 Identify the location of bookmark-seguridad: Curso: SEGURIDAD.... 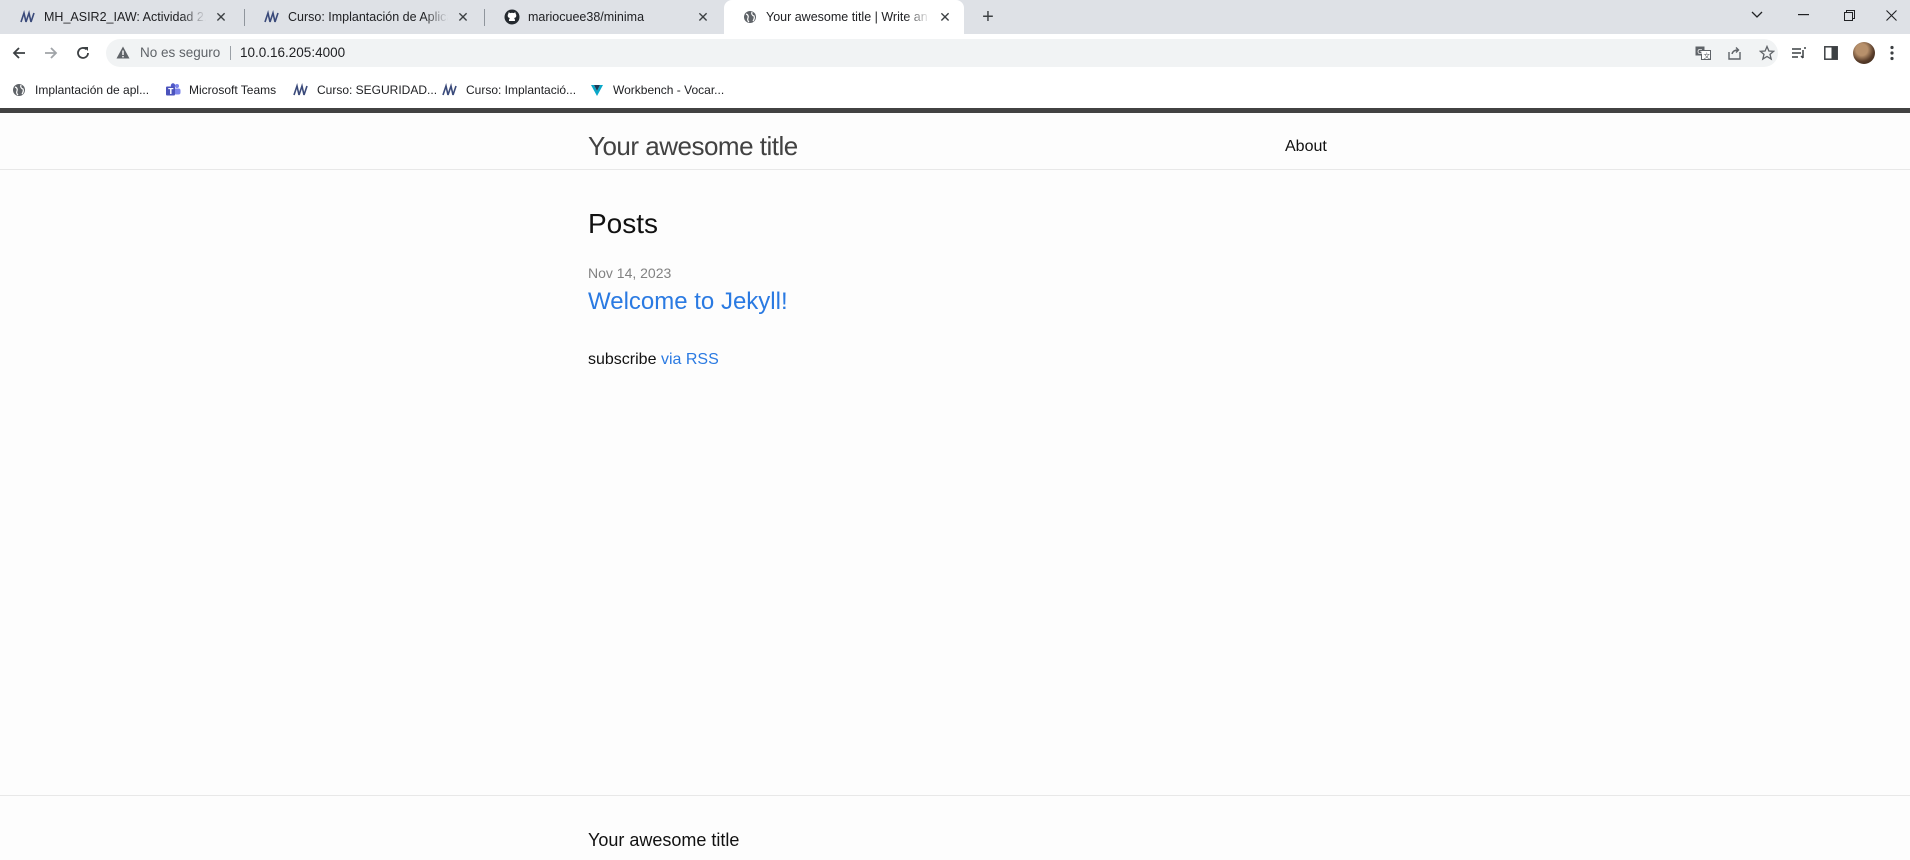
(365, 90).